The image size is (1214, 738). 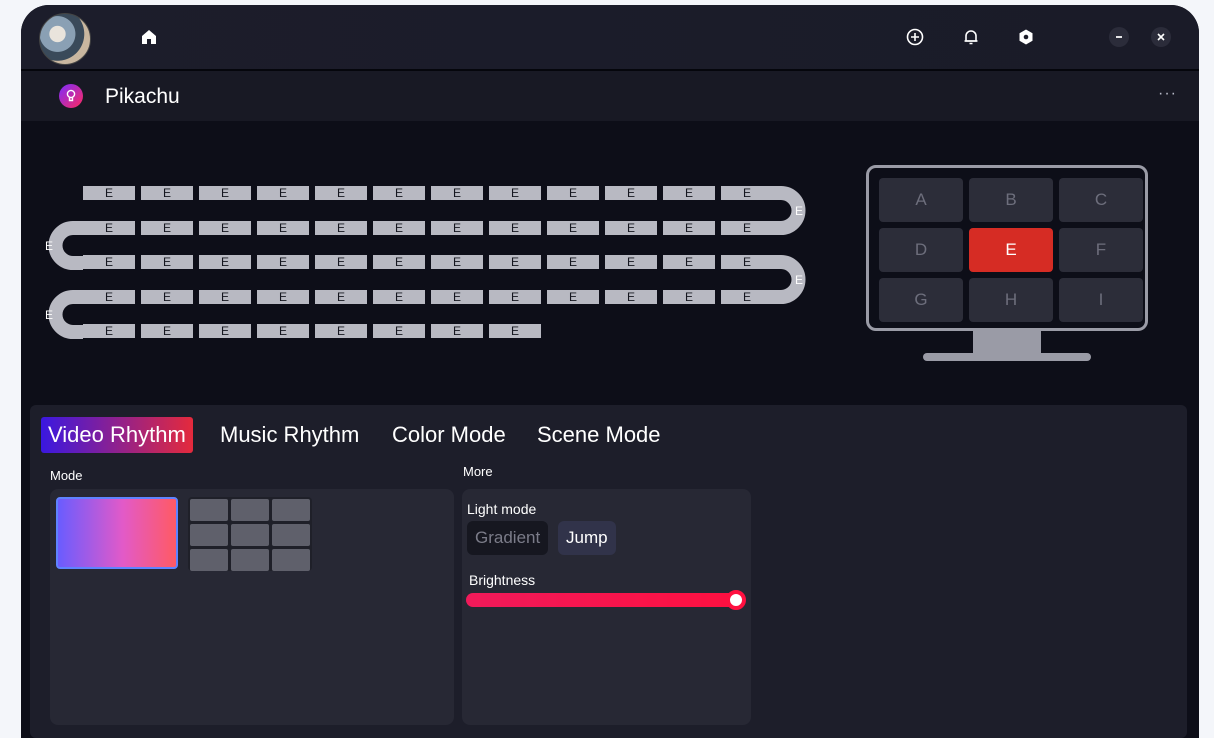 I want to click on light-mode-jump-button: Jump, so click(x=587, y=538).